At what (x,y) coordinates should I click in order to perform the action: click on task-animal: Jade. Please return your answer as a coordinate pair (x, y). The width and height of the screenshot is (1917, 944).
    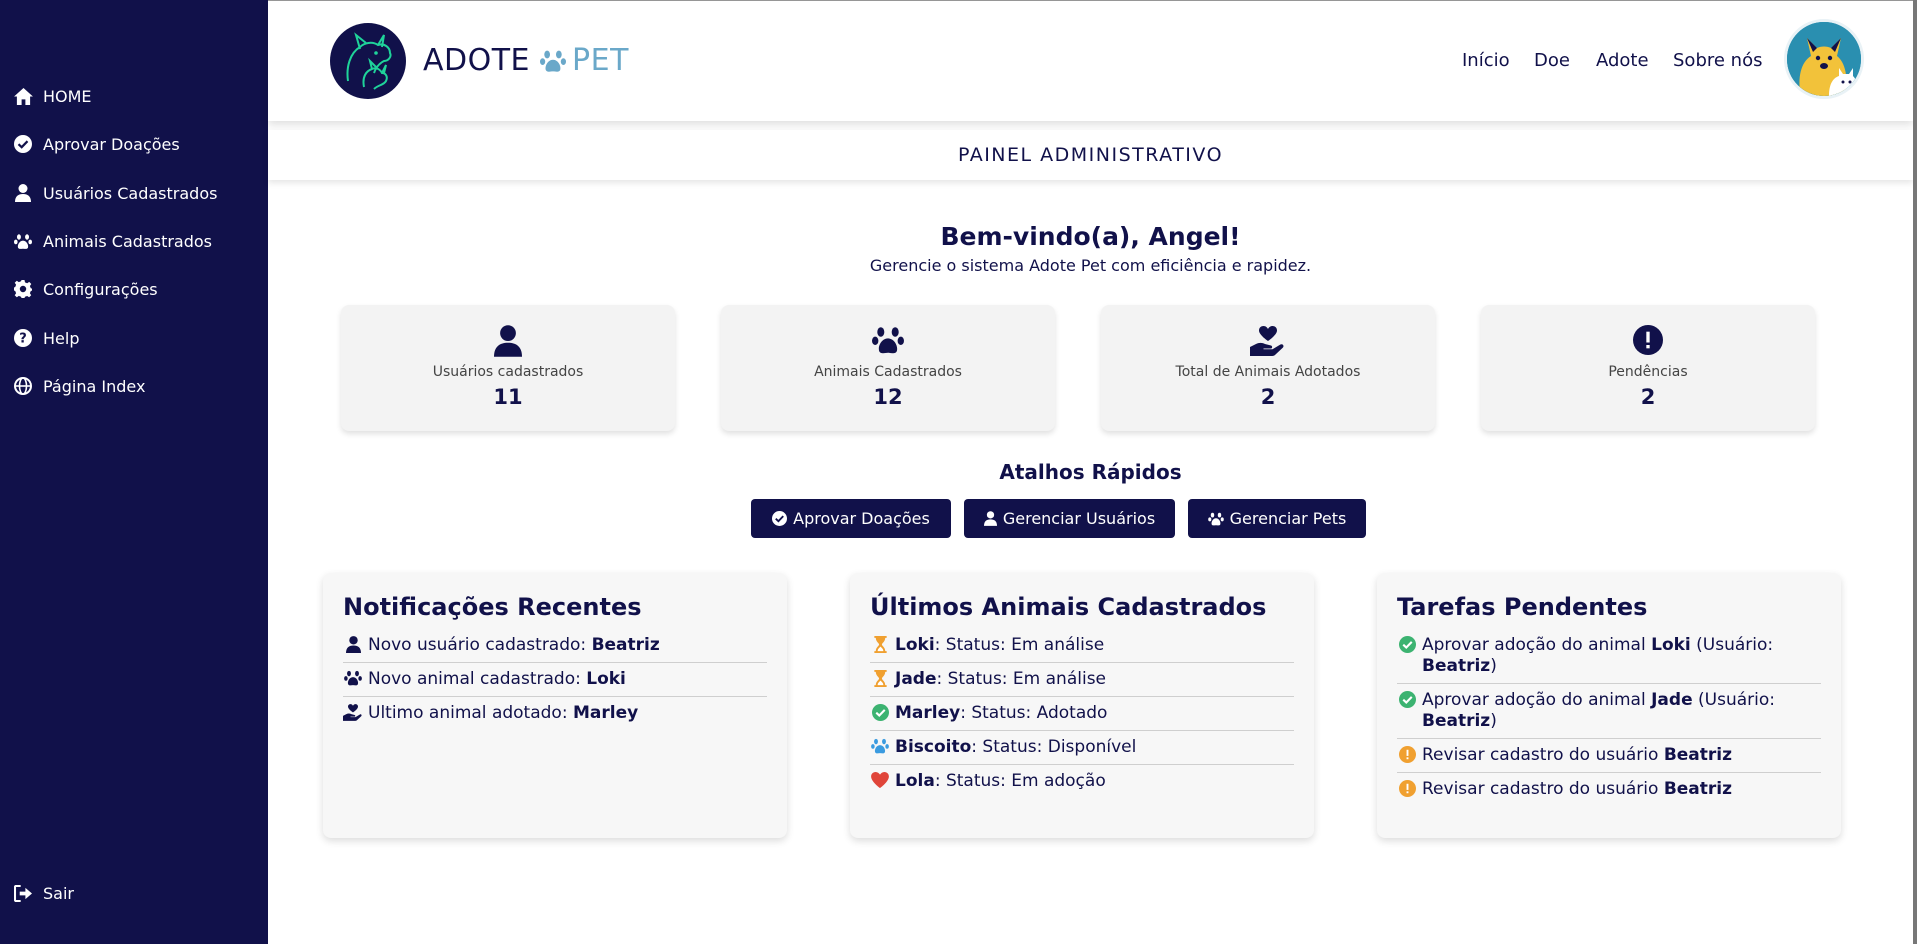
    Looking at the image, I should click on (1672, 700).